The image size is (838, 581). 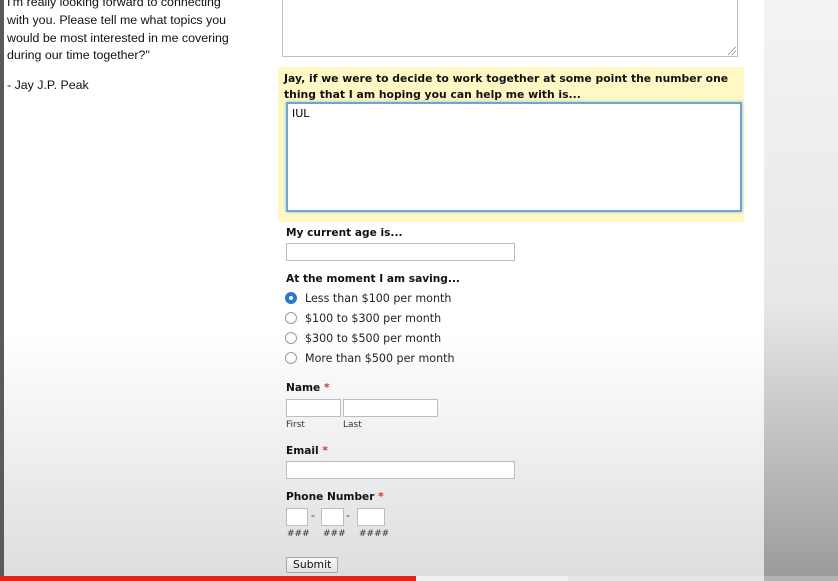 I want to click on saving-option-100-to-300: $100 to $300 per month, so click(x=363, y=318).